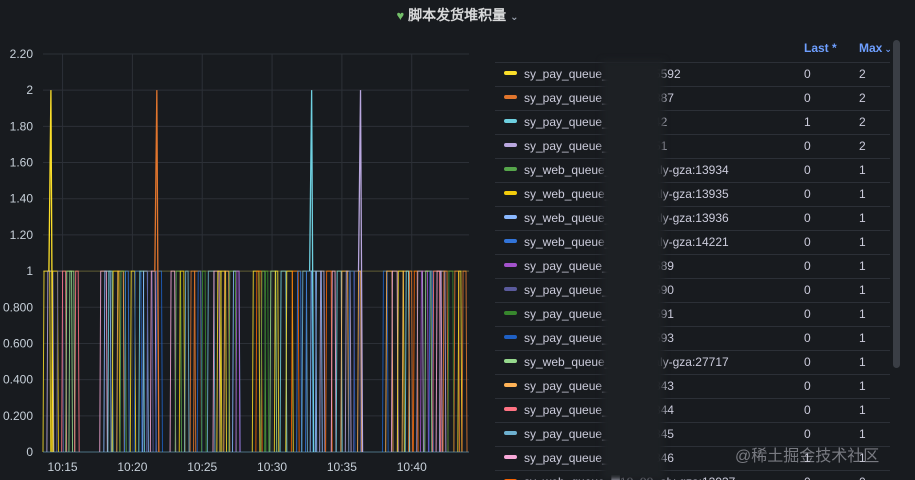 This screenshot has height=480, width=915. Describe the element at coordinates (22, 199) in the screenshot. I see `y-tick-label: 1.40` at that location.